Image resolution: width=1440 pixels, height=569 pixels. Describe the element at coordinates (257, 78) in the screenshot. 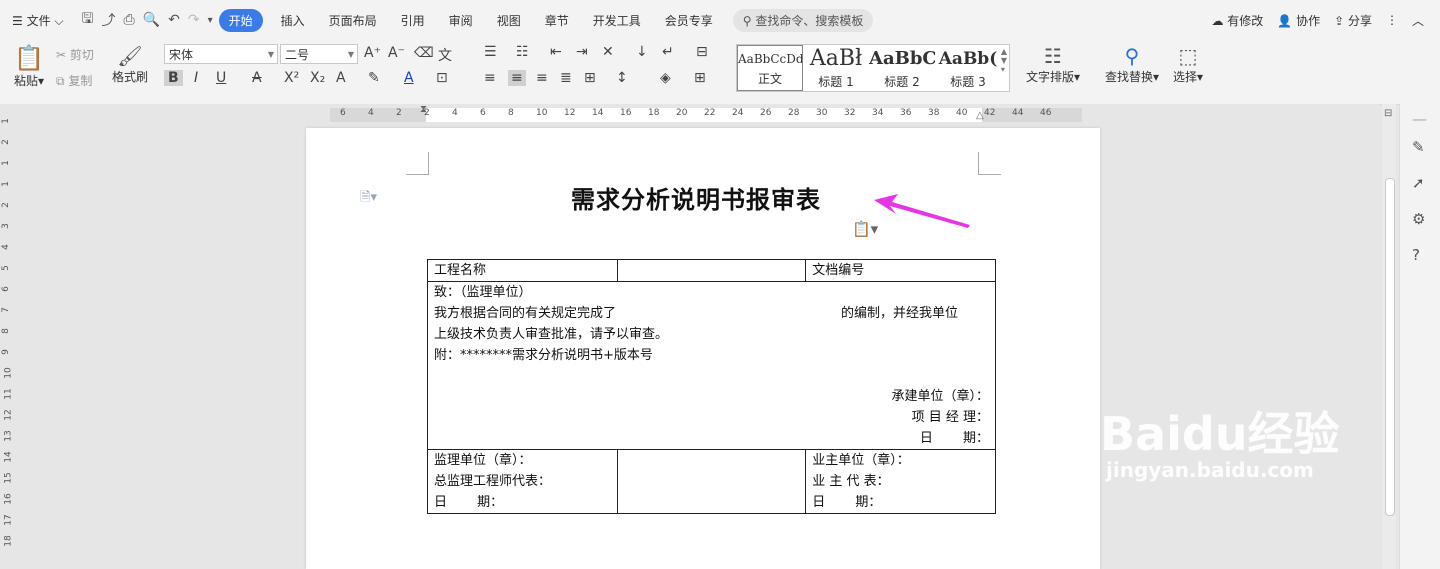

I see `strikethrough-icon: A` at that location.